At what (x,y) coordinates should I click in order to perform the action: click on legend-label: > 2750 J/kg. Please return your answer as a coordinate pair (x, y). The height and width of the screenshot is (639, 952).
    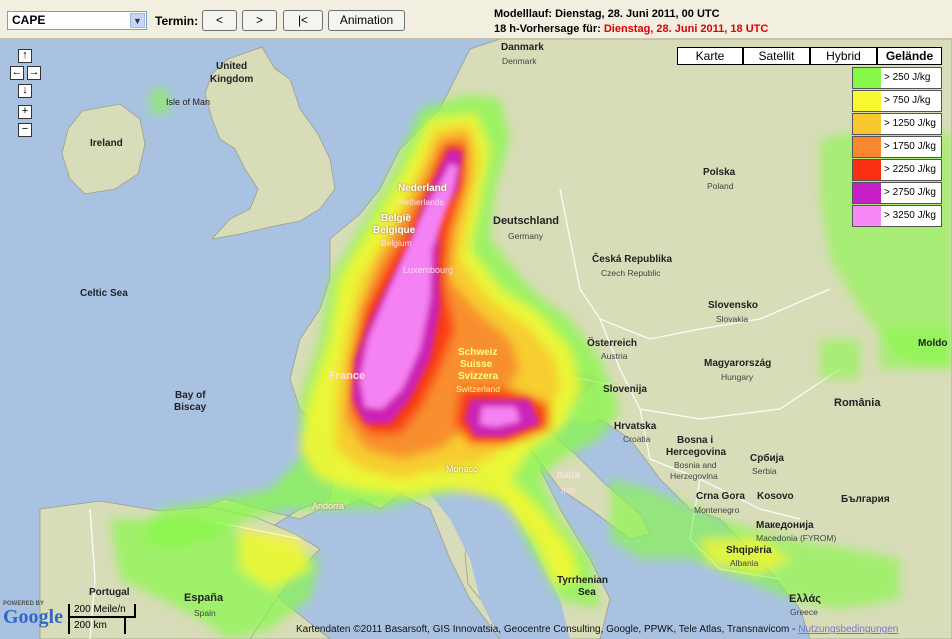
    Looking at the image, I should click on (911, 193).